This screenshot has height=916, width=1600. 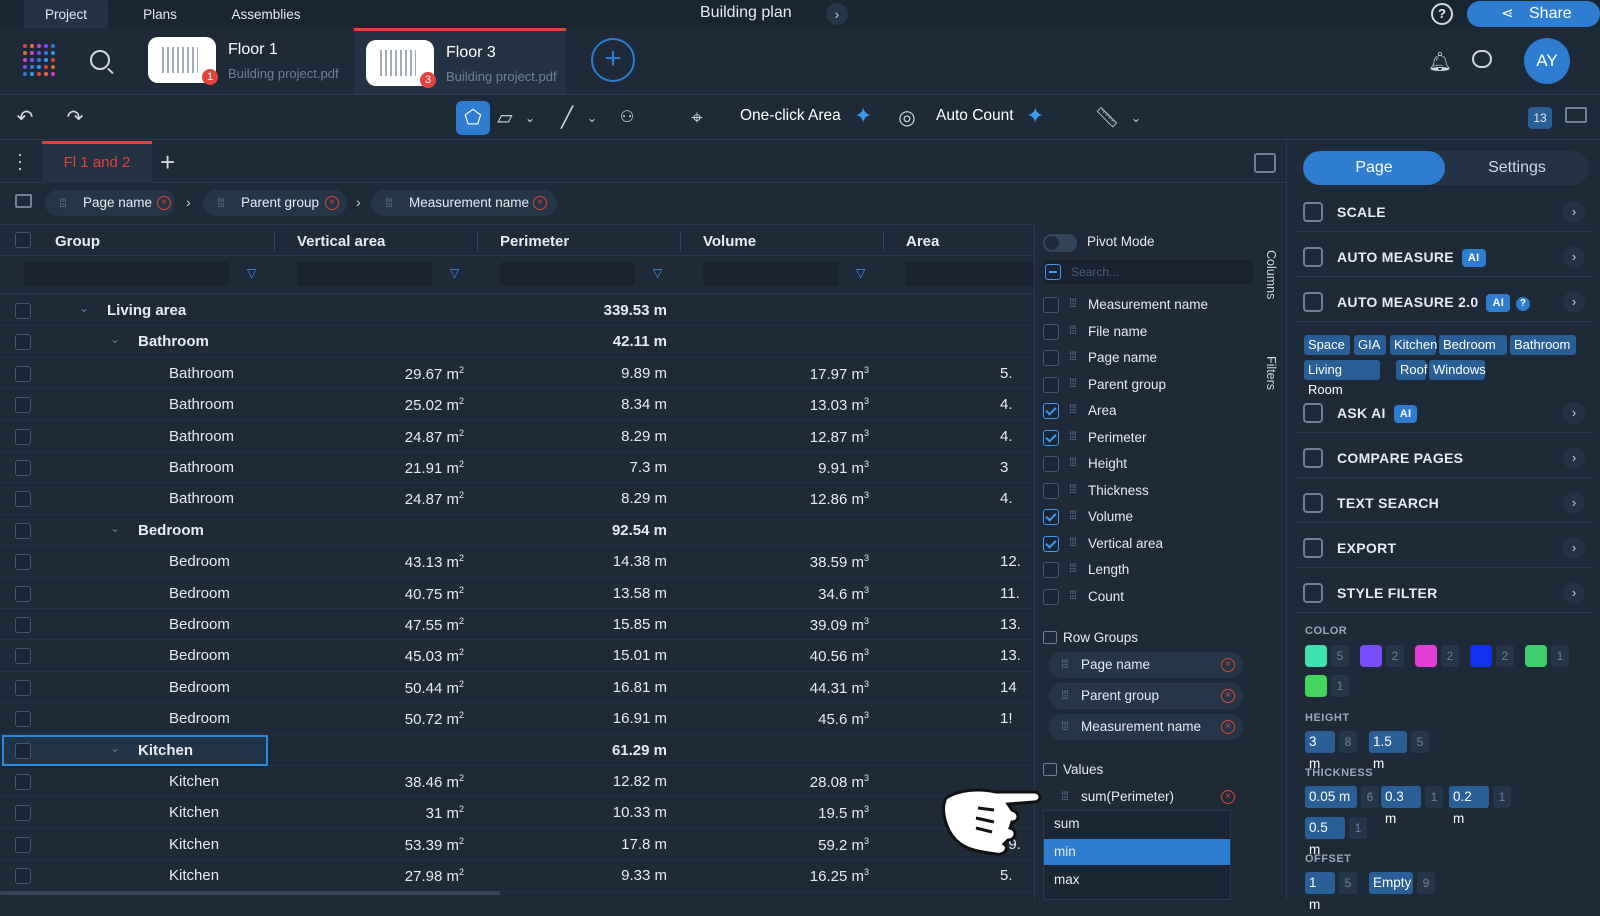 What do you see at coordinates (1413, 345) in the screenshot?
I see `auto-measure-tag: Kitchen` at bounding box center [1413, 345].